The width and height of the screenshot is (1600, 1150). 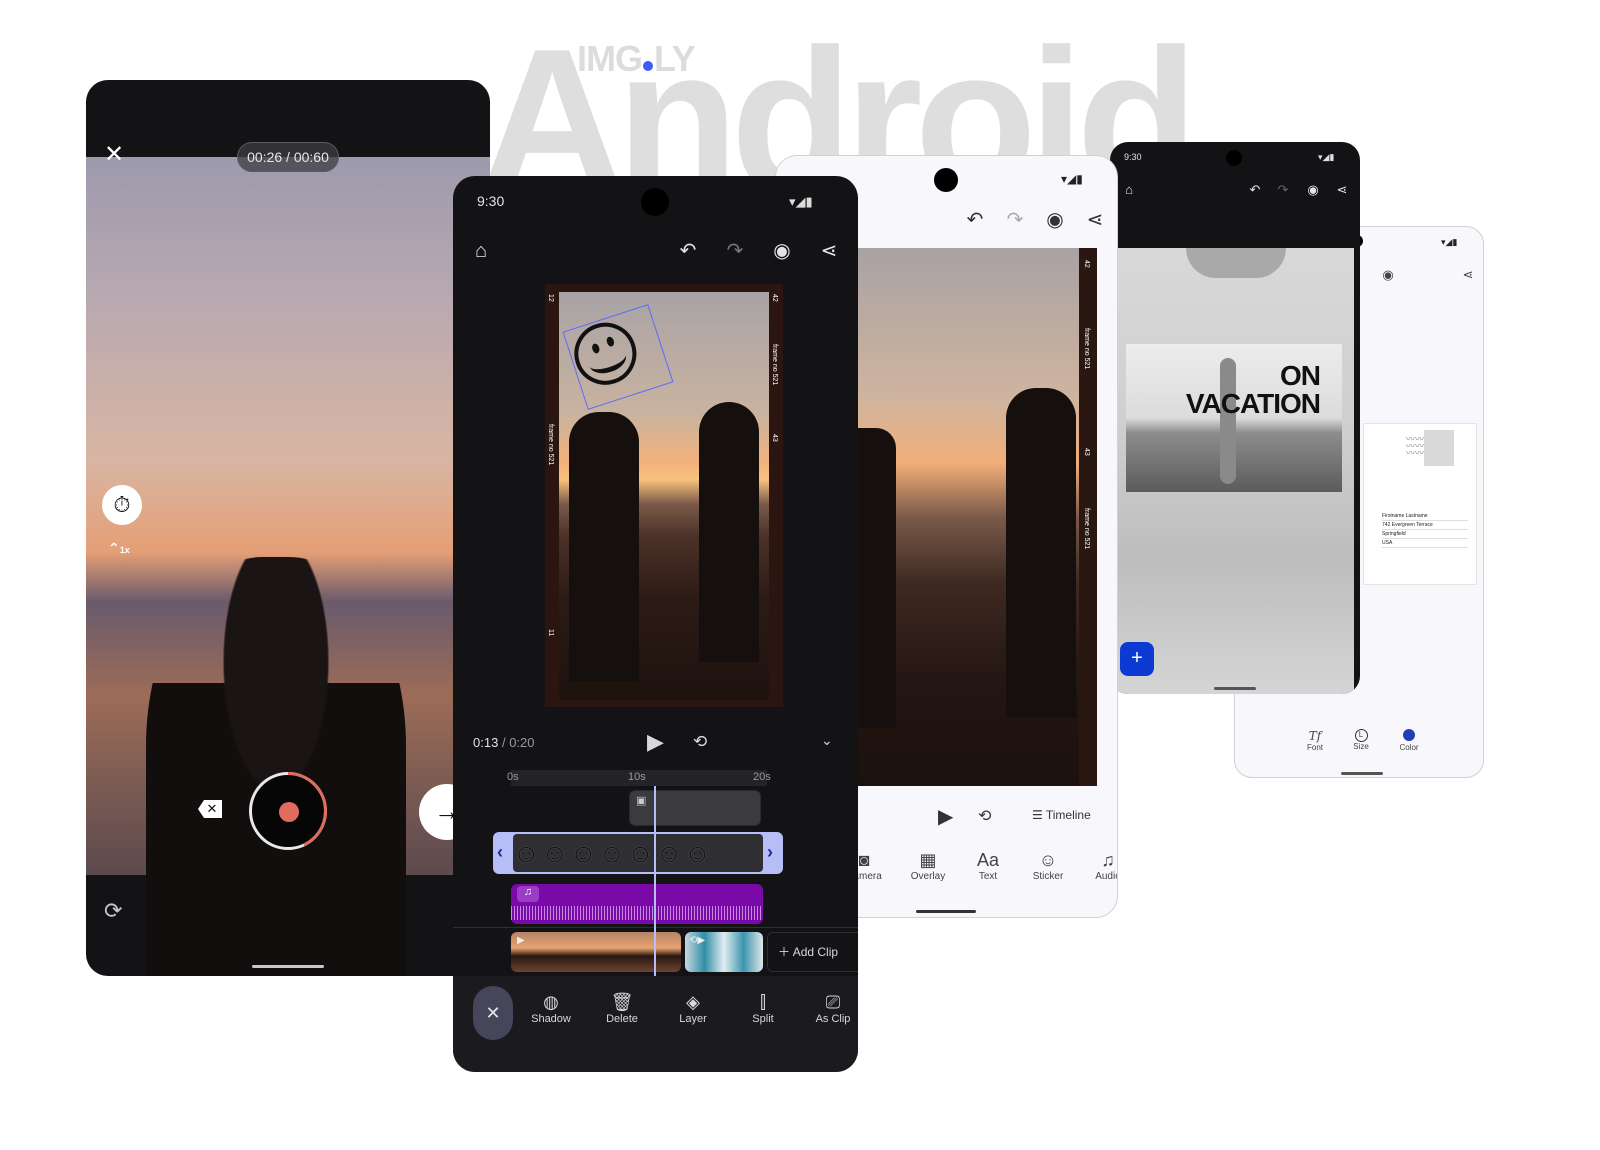 I want to click on speed-icon: ⌃, so click(x=114, y=548).